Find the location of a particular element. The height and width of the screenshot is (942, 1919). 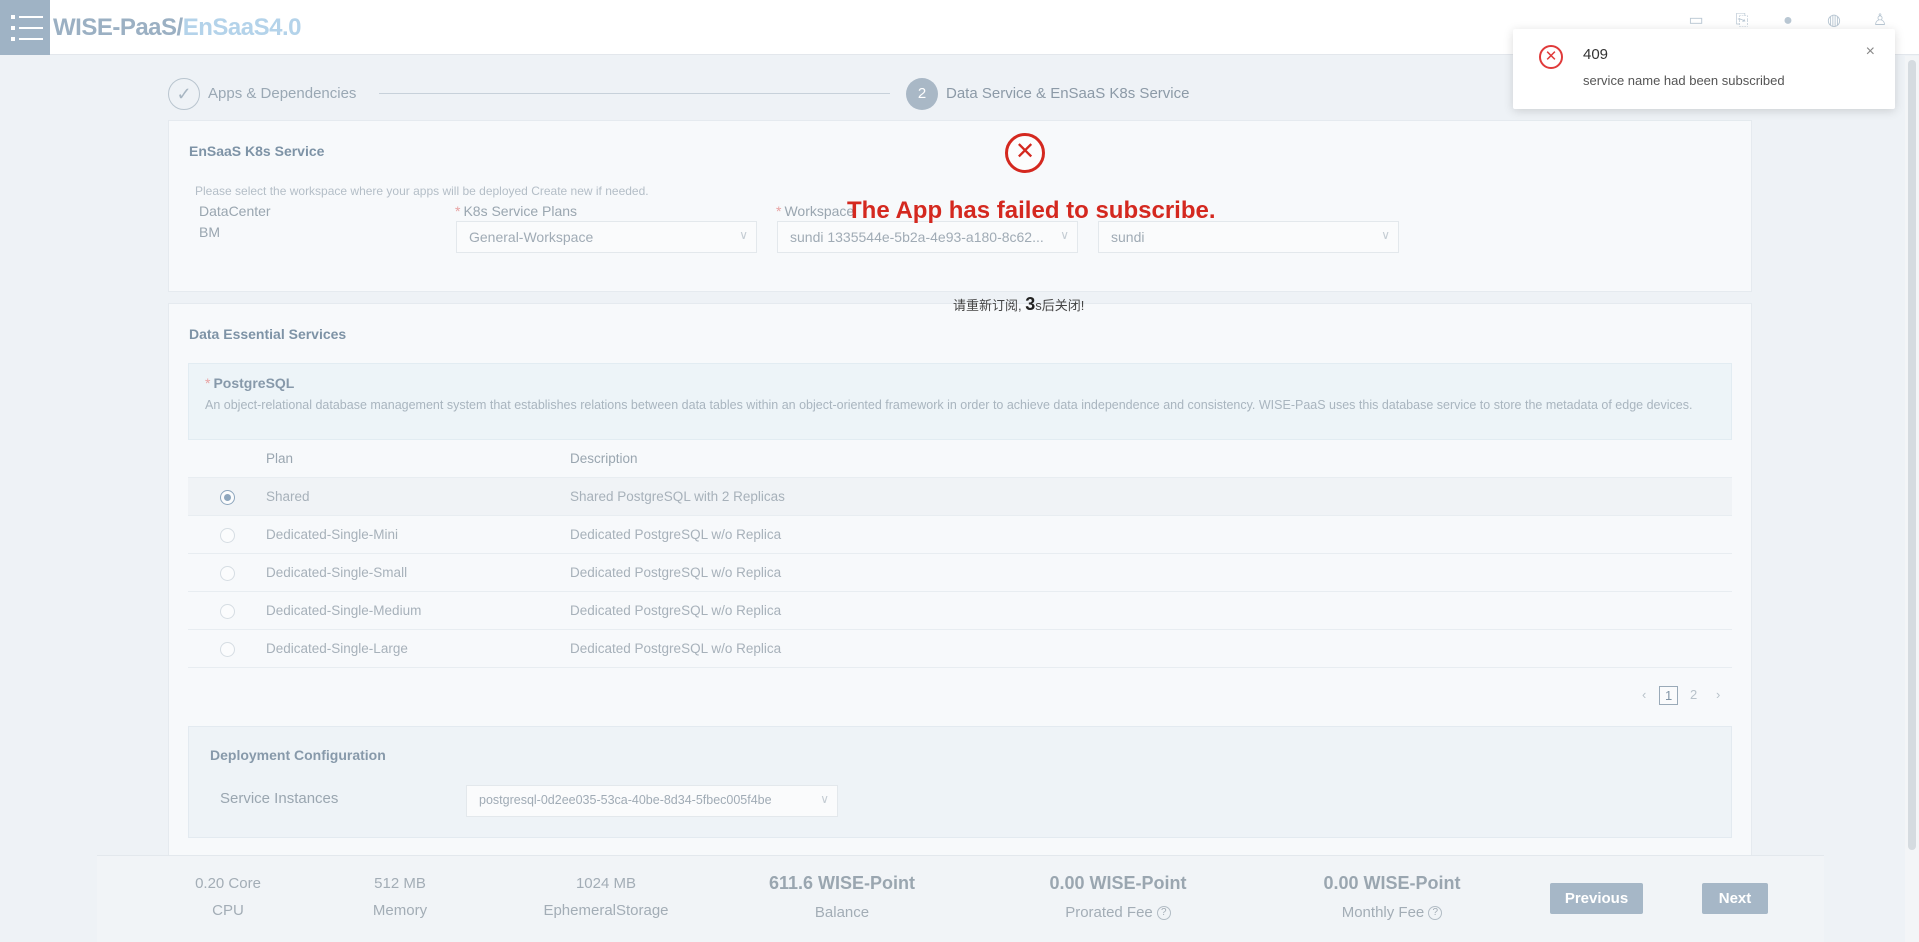

step-2-label: Data Service & EnSaaS K8s Service is located at coordinates (1068, 93).